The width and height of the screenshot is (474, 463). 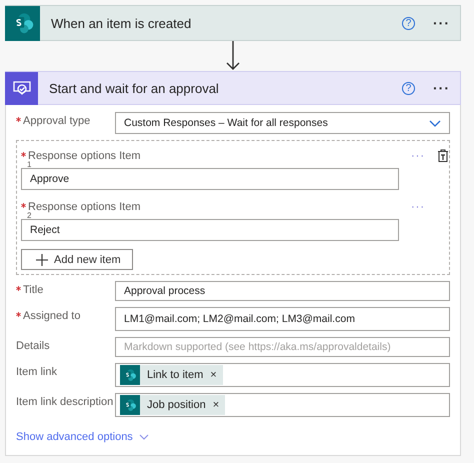 What do you see at coordinates (282, 405) in the screenshot?
I see `token-field: Job position ×` at bounding box center [282, 405].